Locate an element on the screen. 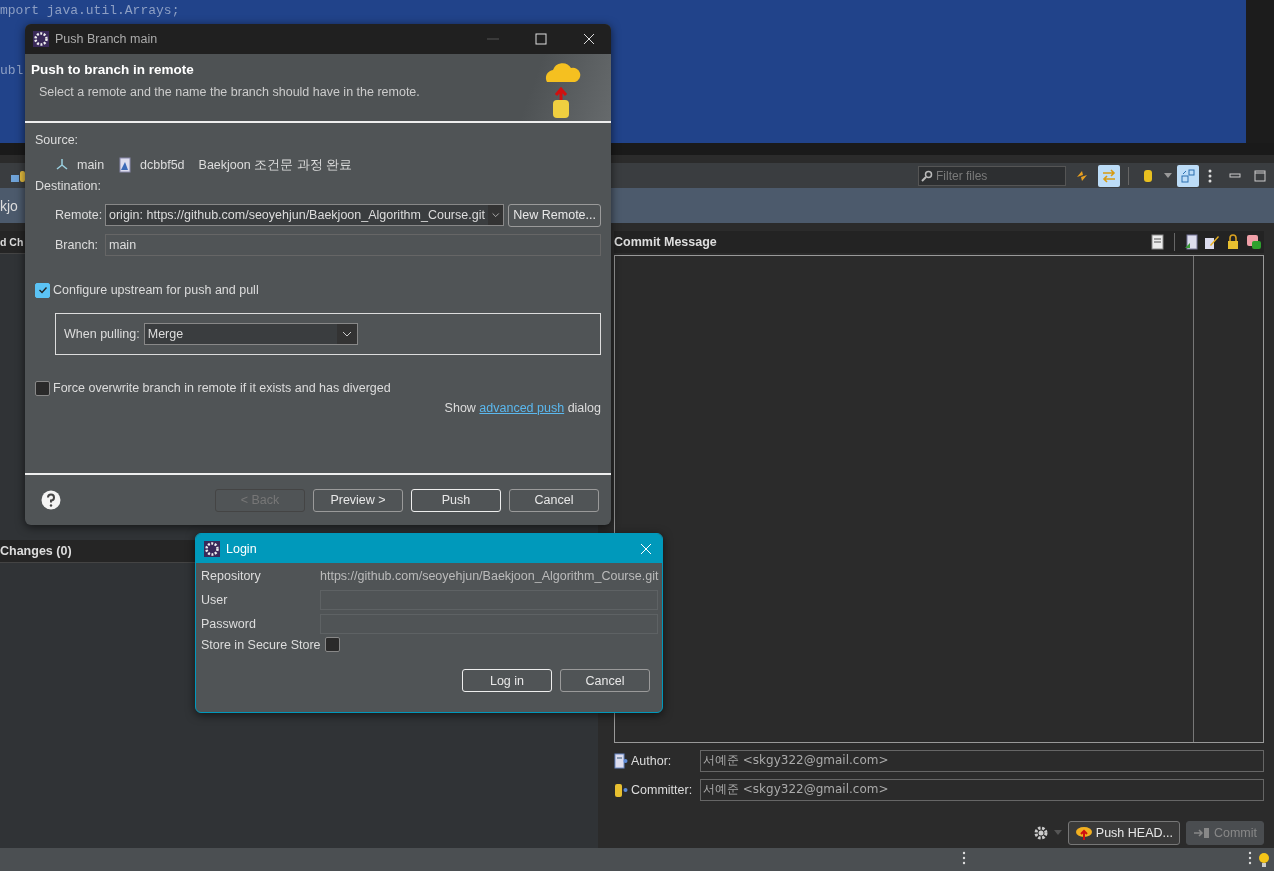 The width and height of the screenshot is (1274, 871). committer-icon is located at coordinates (621, 790).